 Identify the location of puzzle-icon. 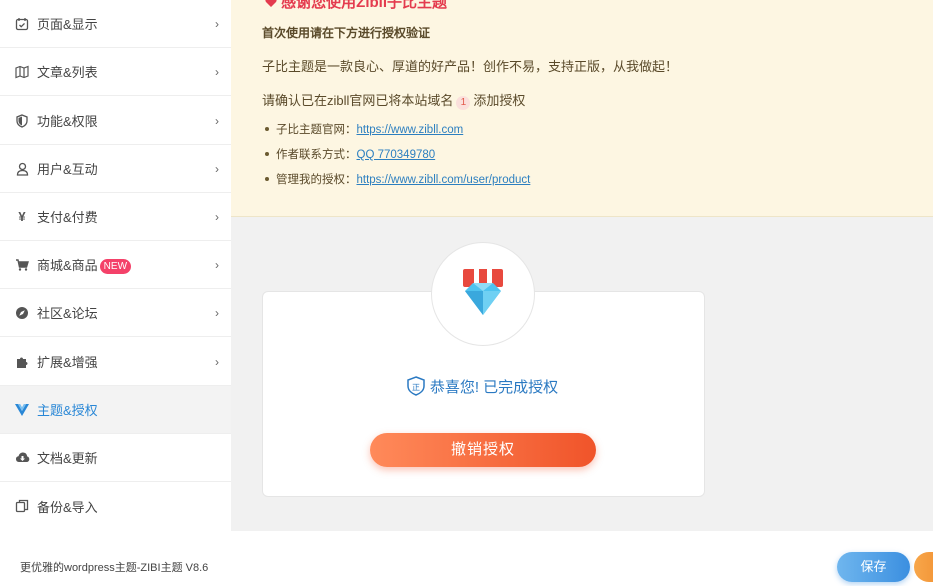
(22, 362).